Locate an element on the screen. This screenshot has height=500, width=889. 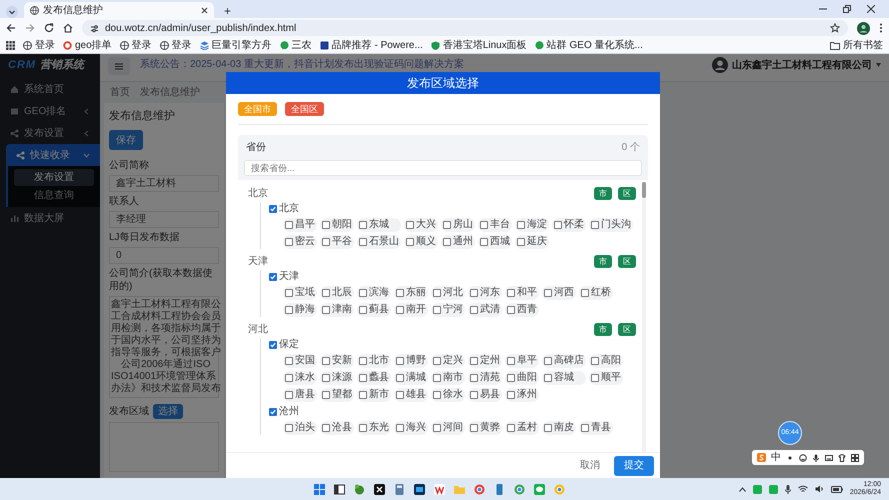
s-logo-icon is located at coordinates (761, 457).